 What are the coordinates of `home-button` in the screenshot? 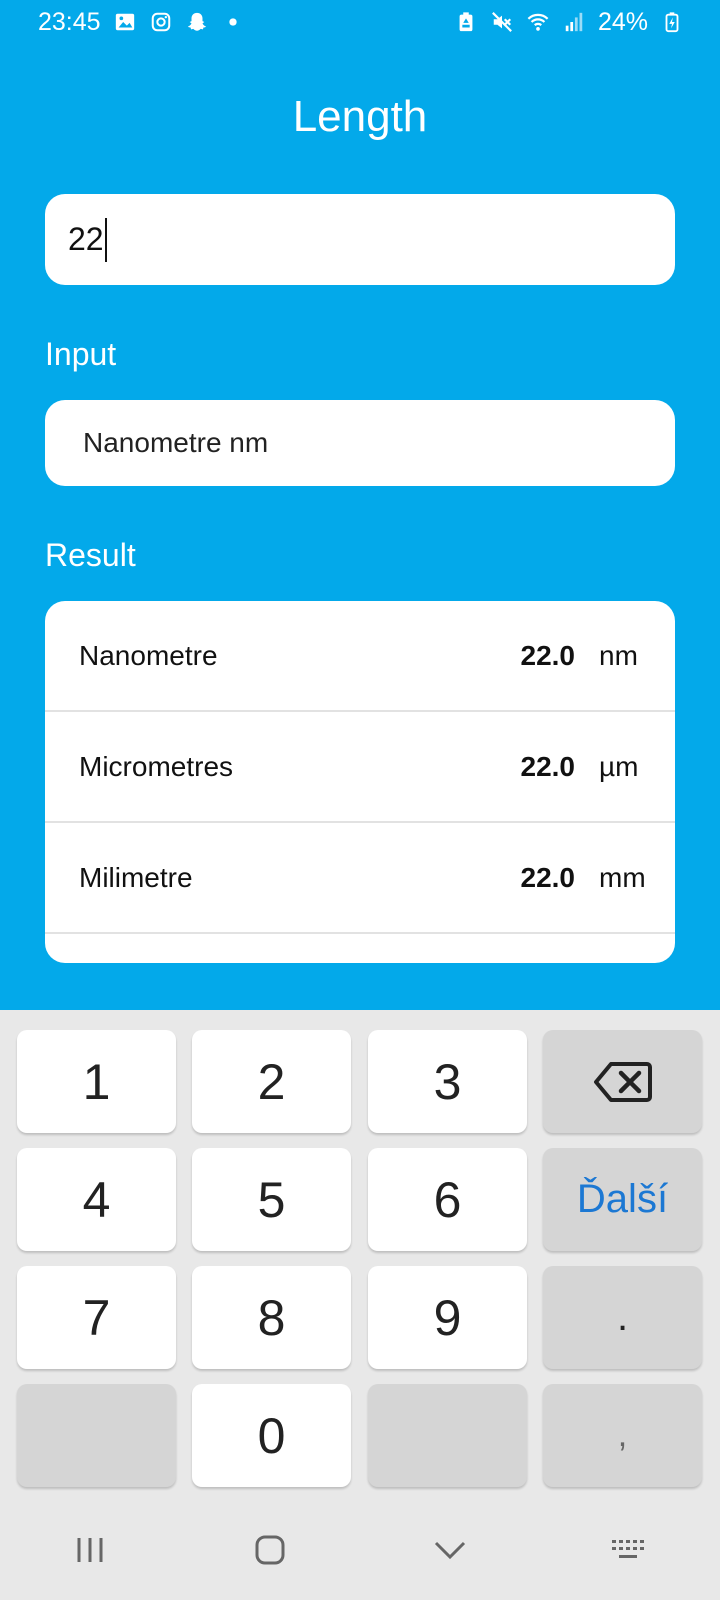 It's located at (270, 1550).